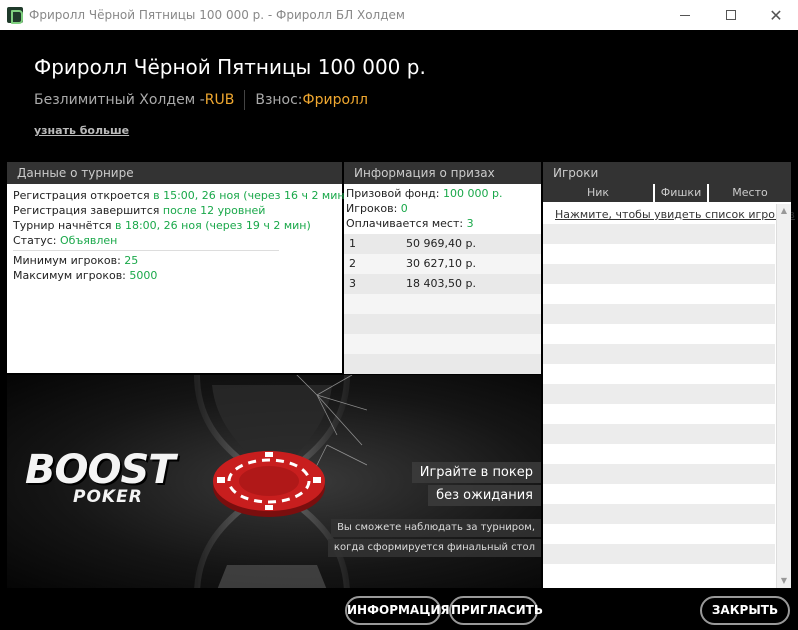 The width and height of the screenshot is (798, 630). I want to click on players-count-label: Игроков:, so click(373, 208).